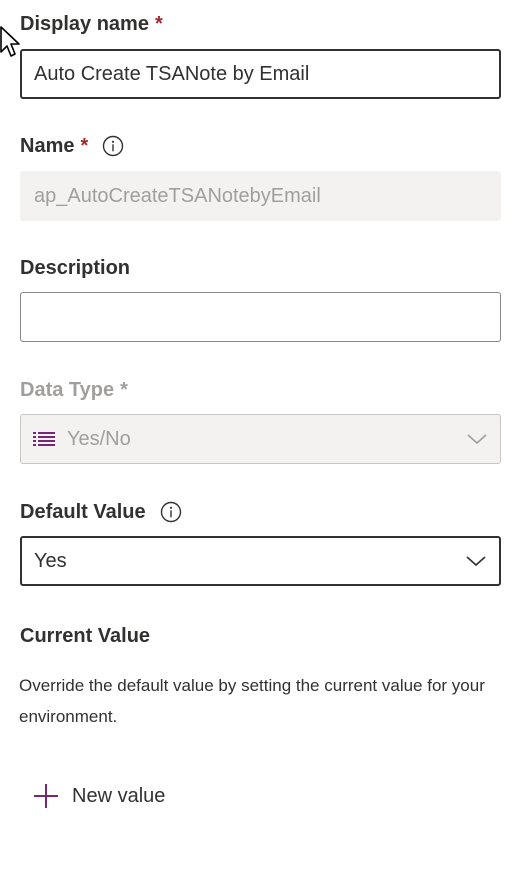 This screenshot has width=520, height=886. Describe the element at coordinates (119, 795) in the screenshot. I see `new-value-label: New value` at that location.